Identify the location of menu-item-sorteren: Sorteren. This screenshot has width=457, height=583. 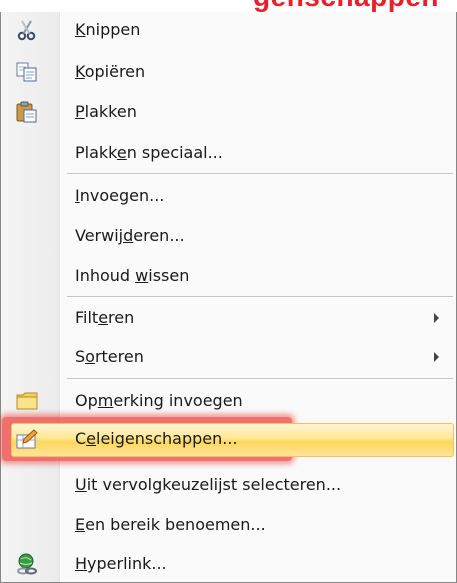
(228, 357).